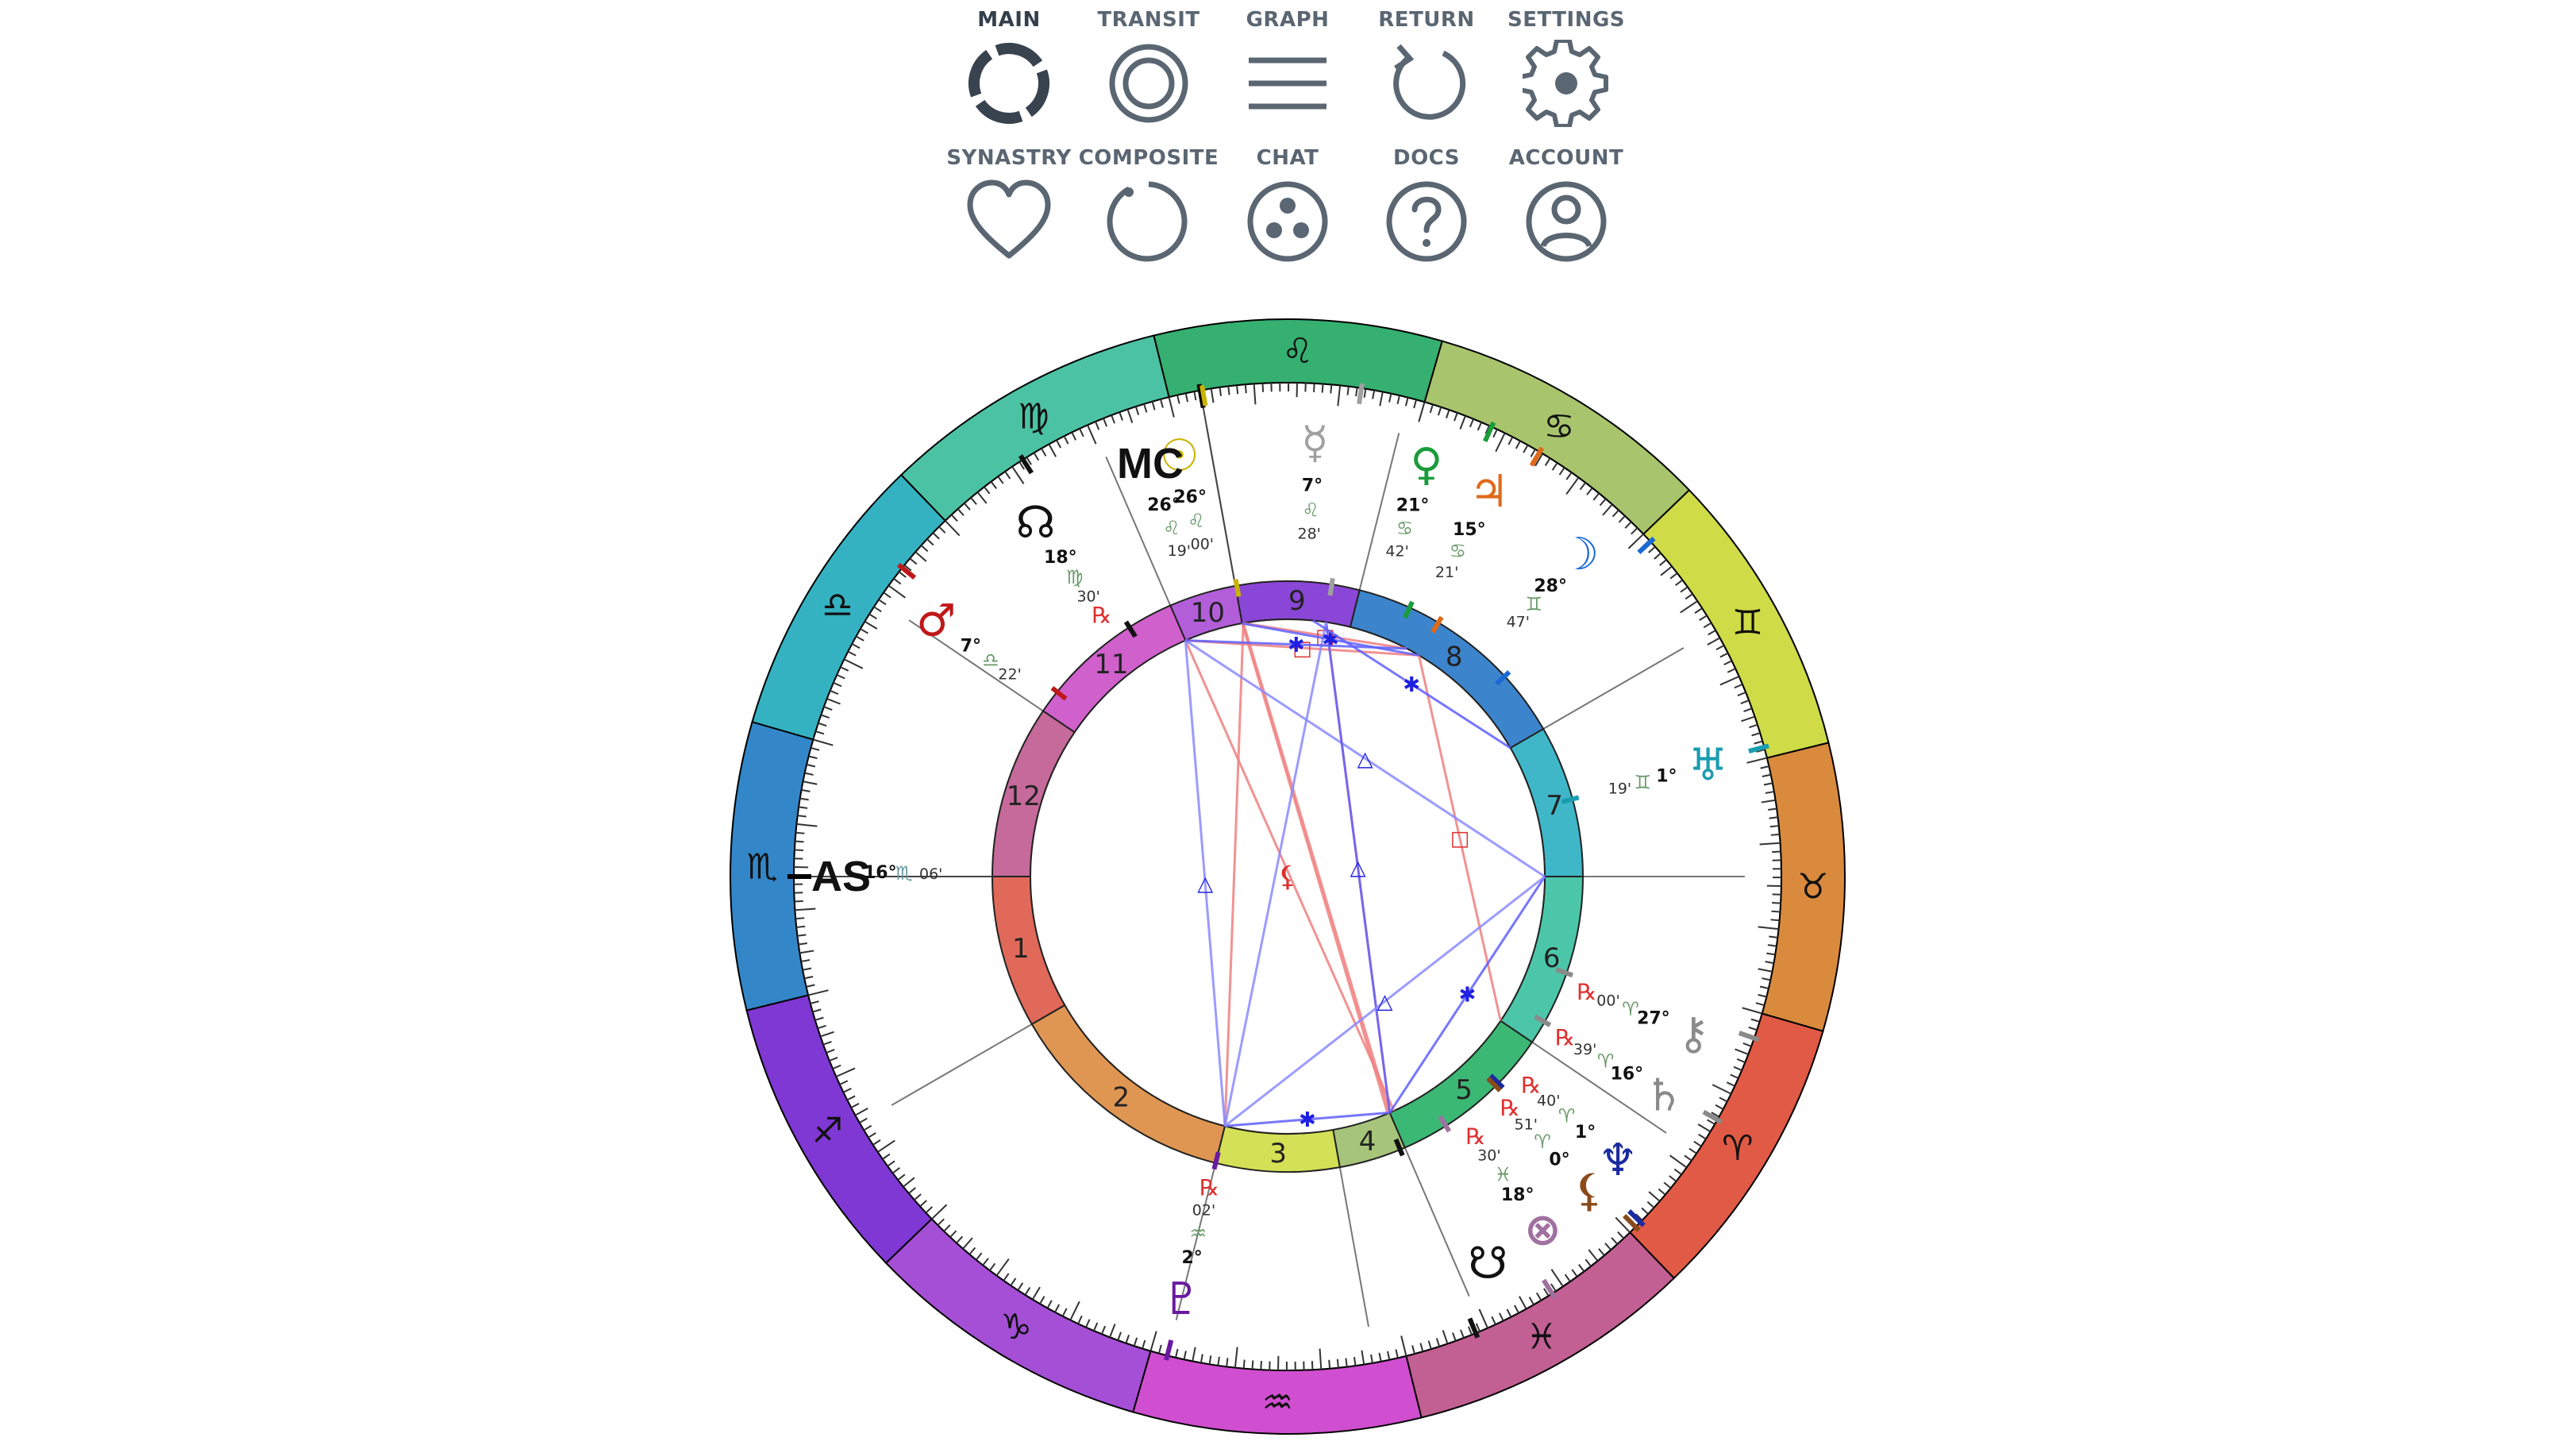 This screenshot has width=2576, height=1449. I want to click on pluto-minutes: 02', so click(1203, 1211).